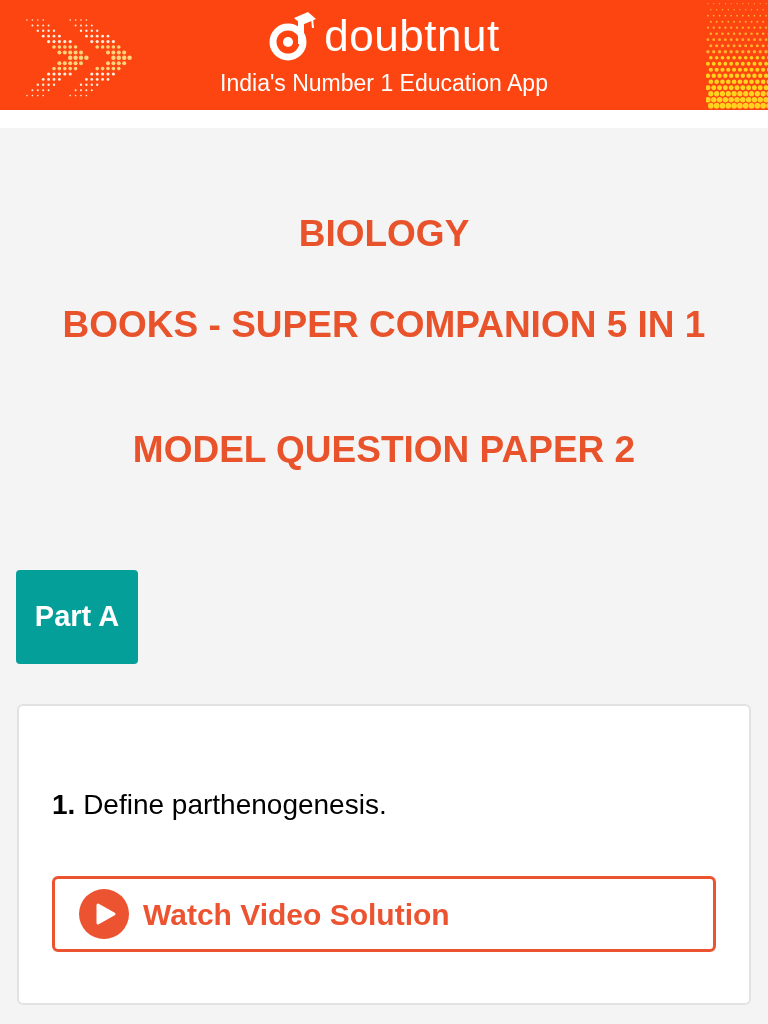 The height and width of the screenshot is (1024, 768). Describe the element at coordinates (384, 83) in the screenshot. I see `tagline: India's Number 1 Education App` at that location.